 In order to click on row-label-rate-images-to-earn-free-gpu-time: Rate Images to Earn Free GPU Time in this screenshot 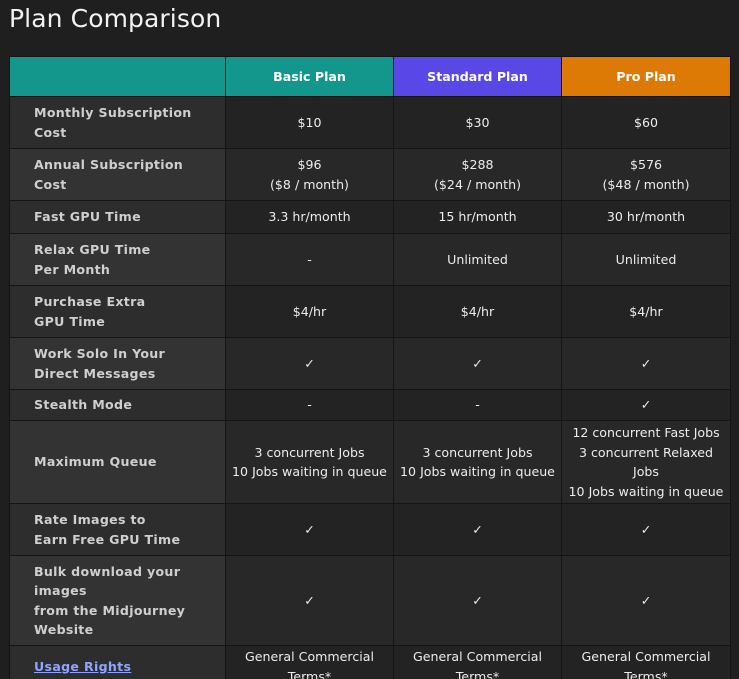, I will do `click(117, 529)`.